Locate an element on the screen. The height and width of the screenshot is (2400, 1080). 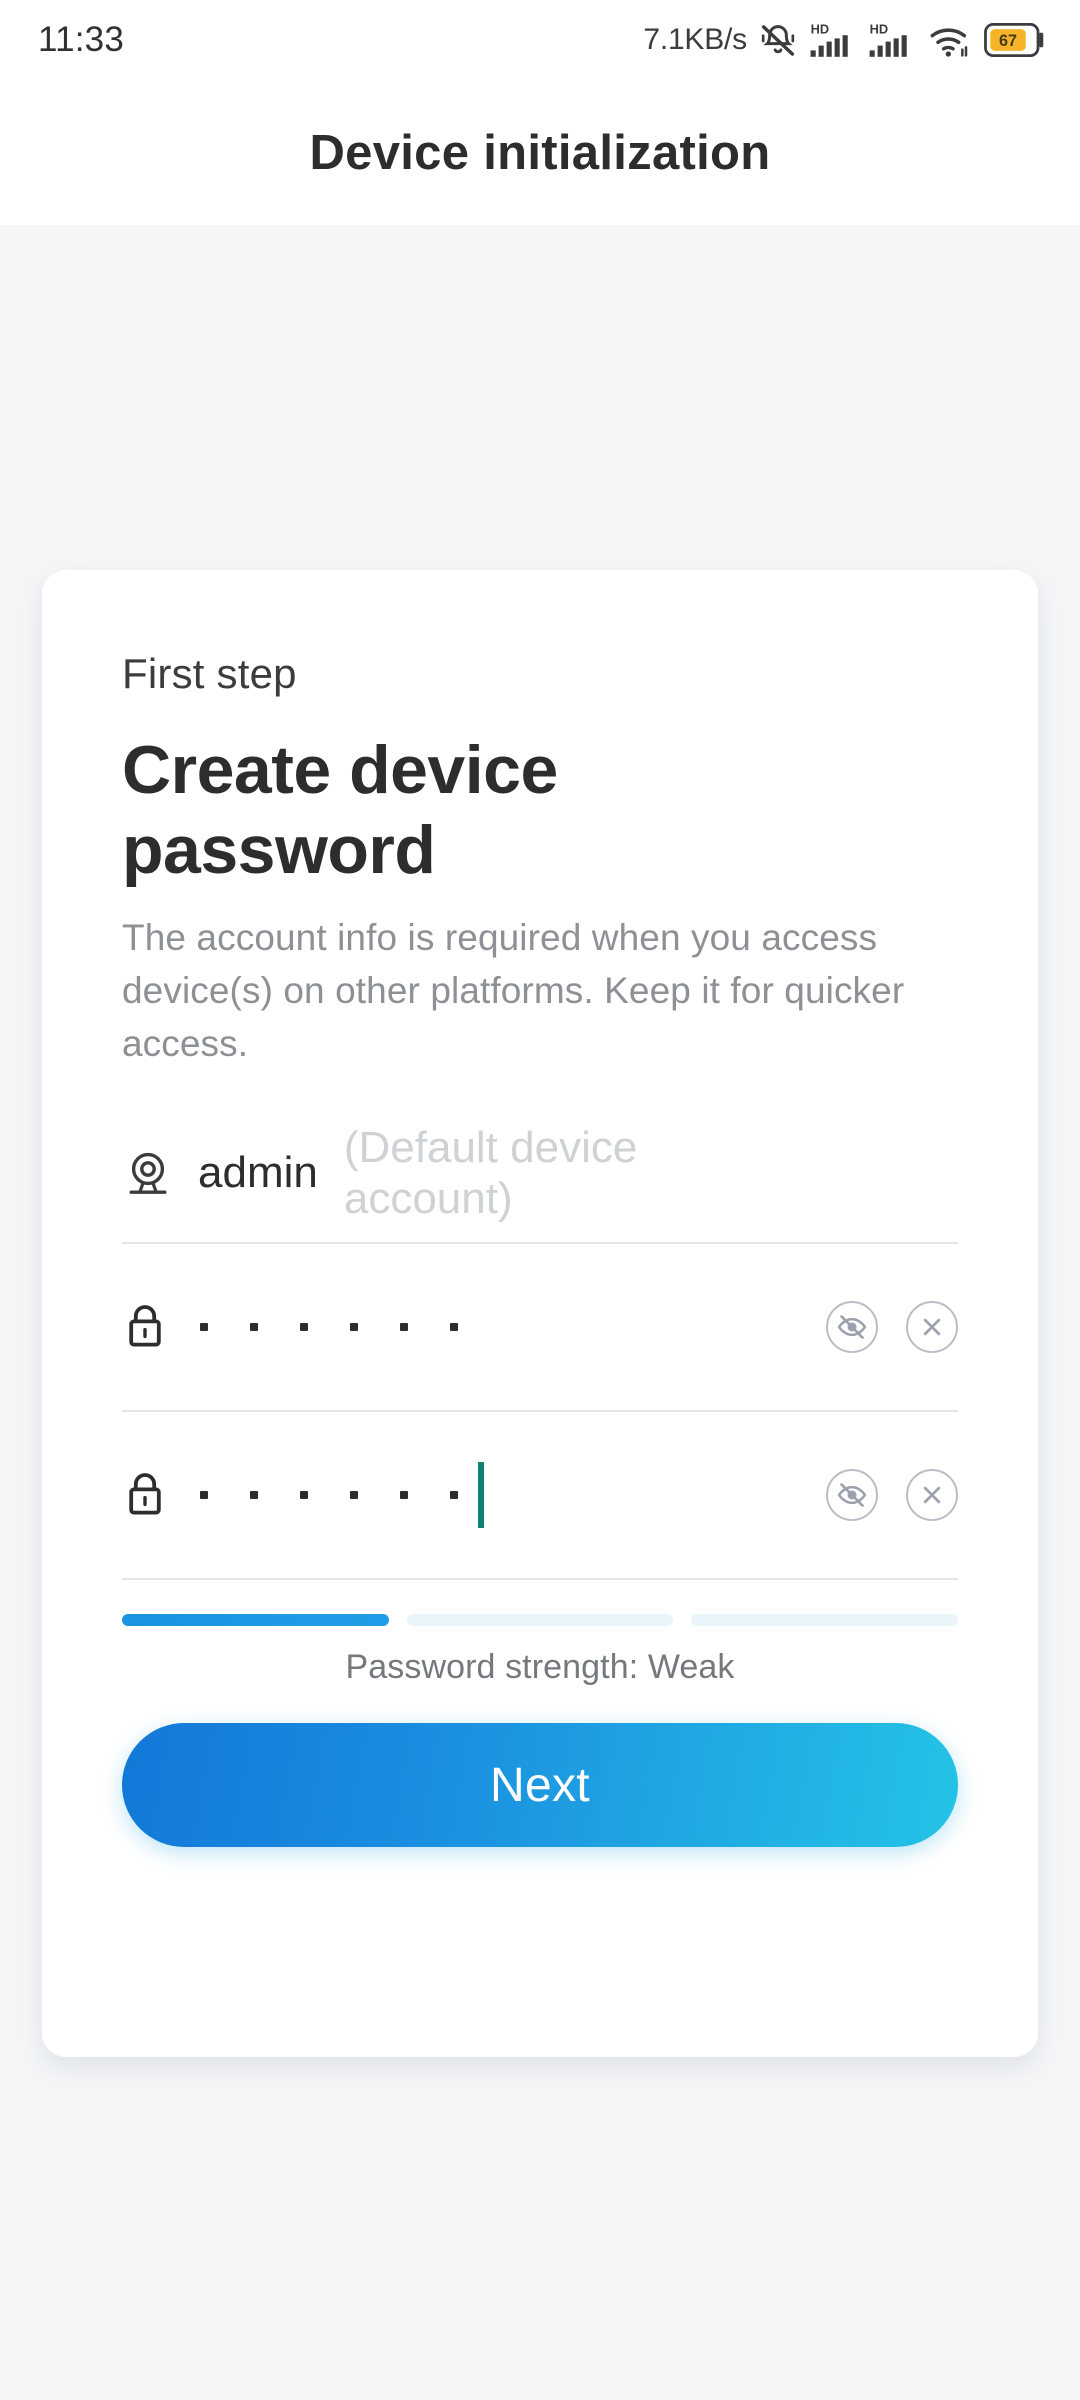
strength-bars is located at coordinates (540, 1620).